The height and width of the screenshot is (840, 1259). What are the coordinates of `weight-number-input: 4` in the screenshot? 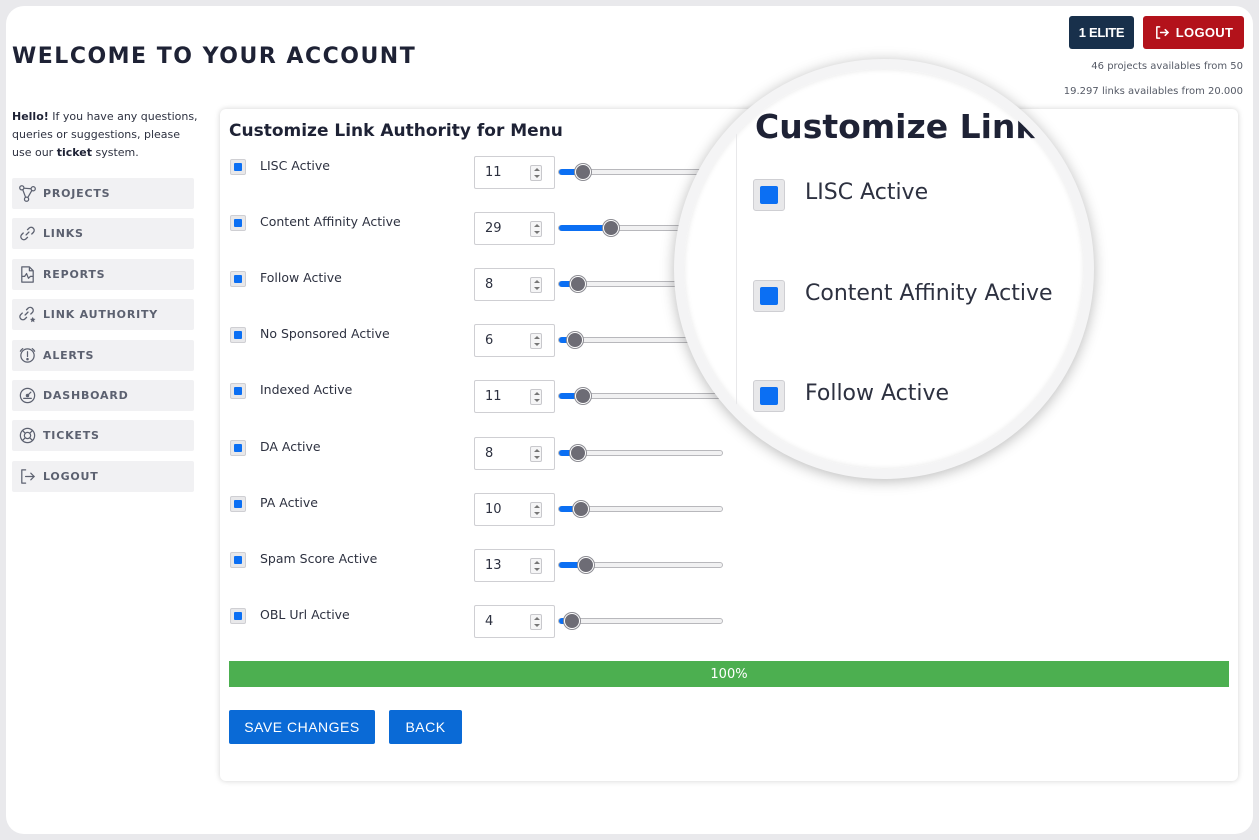 It's located at (514, 621).